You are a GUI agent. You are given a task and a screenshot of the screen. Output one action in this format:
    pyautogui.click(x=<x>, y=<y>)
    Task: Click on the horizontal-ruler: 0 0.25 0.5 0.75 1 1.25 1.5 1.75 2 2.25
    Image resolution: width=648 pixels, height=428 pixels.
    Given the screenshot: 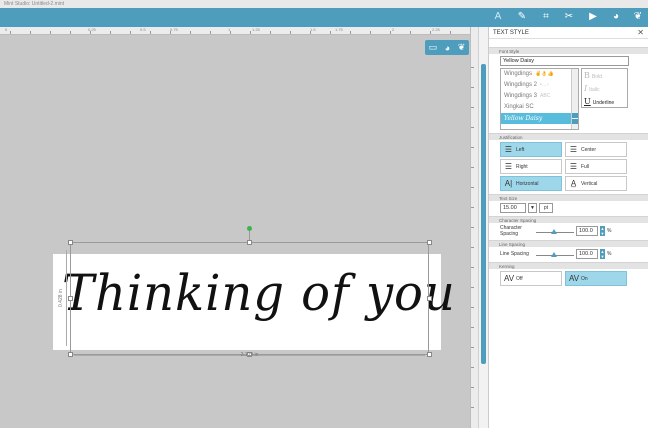 What is the action you would take?
    pyautogui.click(x=236, y=31)
    